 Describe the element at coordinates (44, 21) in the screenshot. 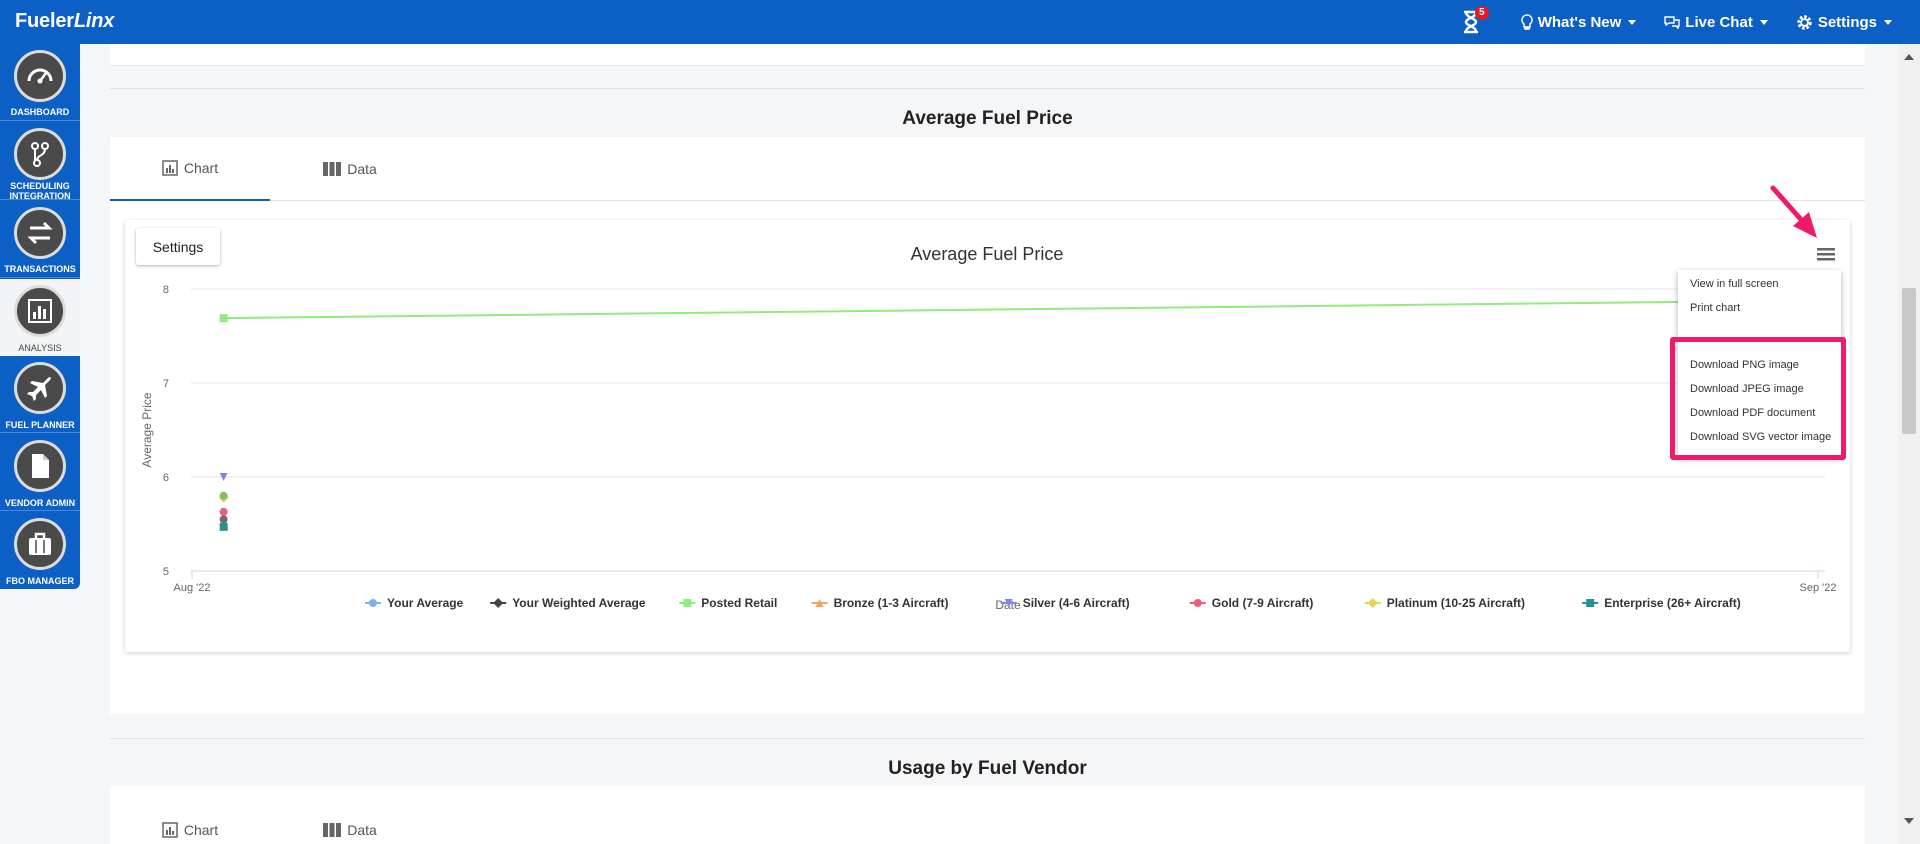

I see `brand-primary: Fueler` at that location.